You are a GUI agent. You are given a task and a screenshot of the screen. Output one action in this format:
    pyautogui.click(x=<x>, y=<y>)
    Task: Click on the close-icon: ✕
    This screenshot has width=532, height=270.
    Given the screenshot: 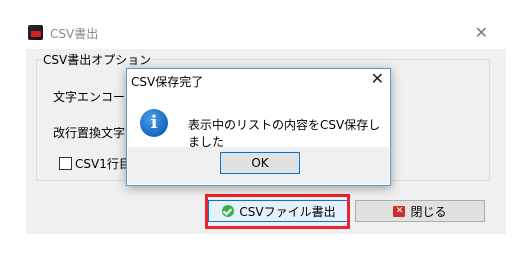 What is the action you would take?
    pyautogui.click(x=399, y=211)
    